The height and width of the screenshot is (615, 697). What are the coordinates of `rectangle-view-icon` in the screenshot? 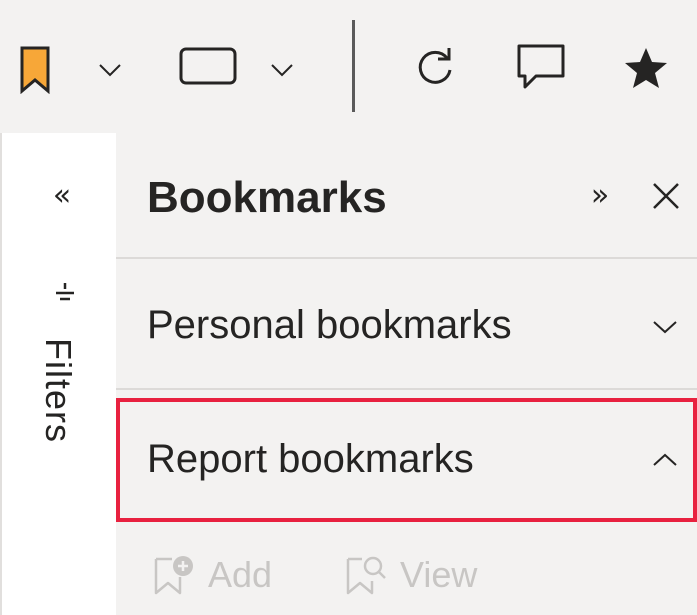 It's located at (208, 66).